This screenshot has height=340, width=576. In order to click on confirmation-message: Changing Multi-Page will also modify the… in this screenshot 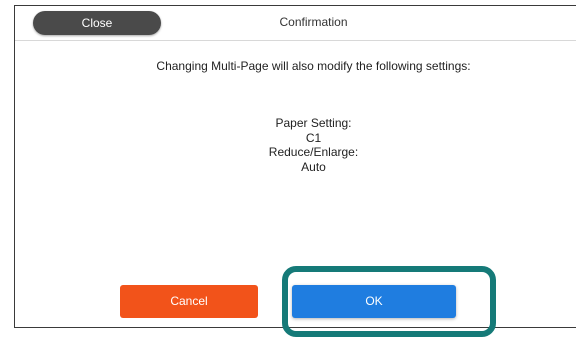, I will do `click(313, 66)`.